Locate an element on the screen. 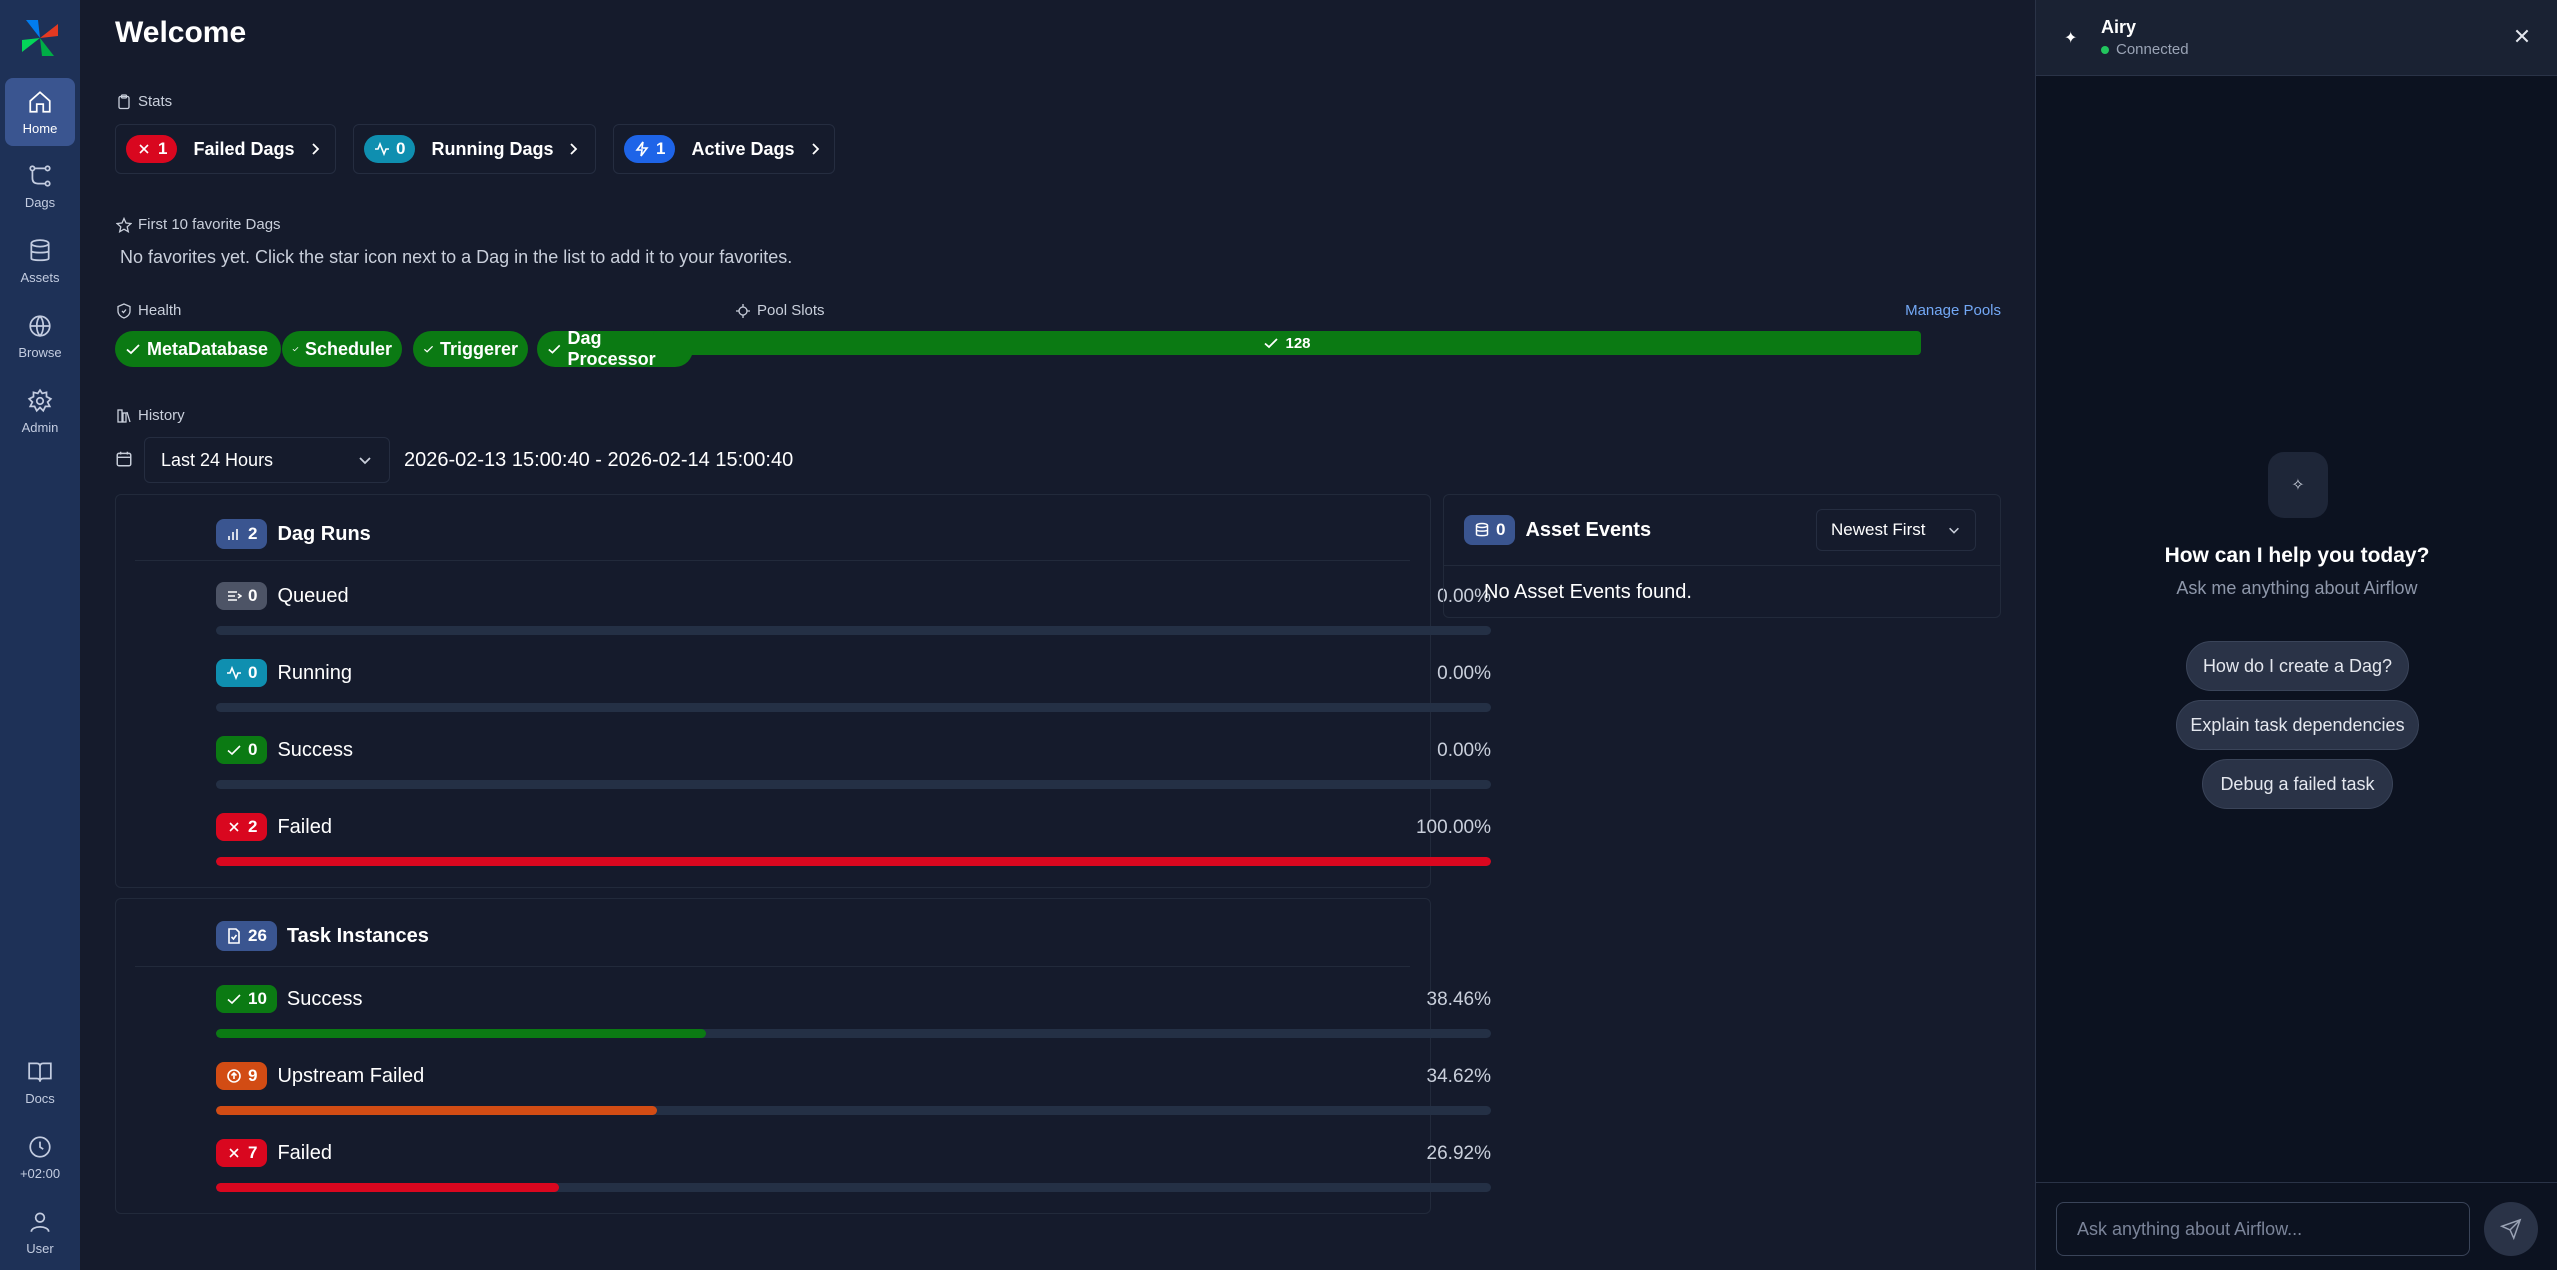 This screenshot has width=2557, height=1270. nav-home: Home is located at coordinates (40, 112).